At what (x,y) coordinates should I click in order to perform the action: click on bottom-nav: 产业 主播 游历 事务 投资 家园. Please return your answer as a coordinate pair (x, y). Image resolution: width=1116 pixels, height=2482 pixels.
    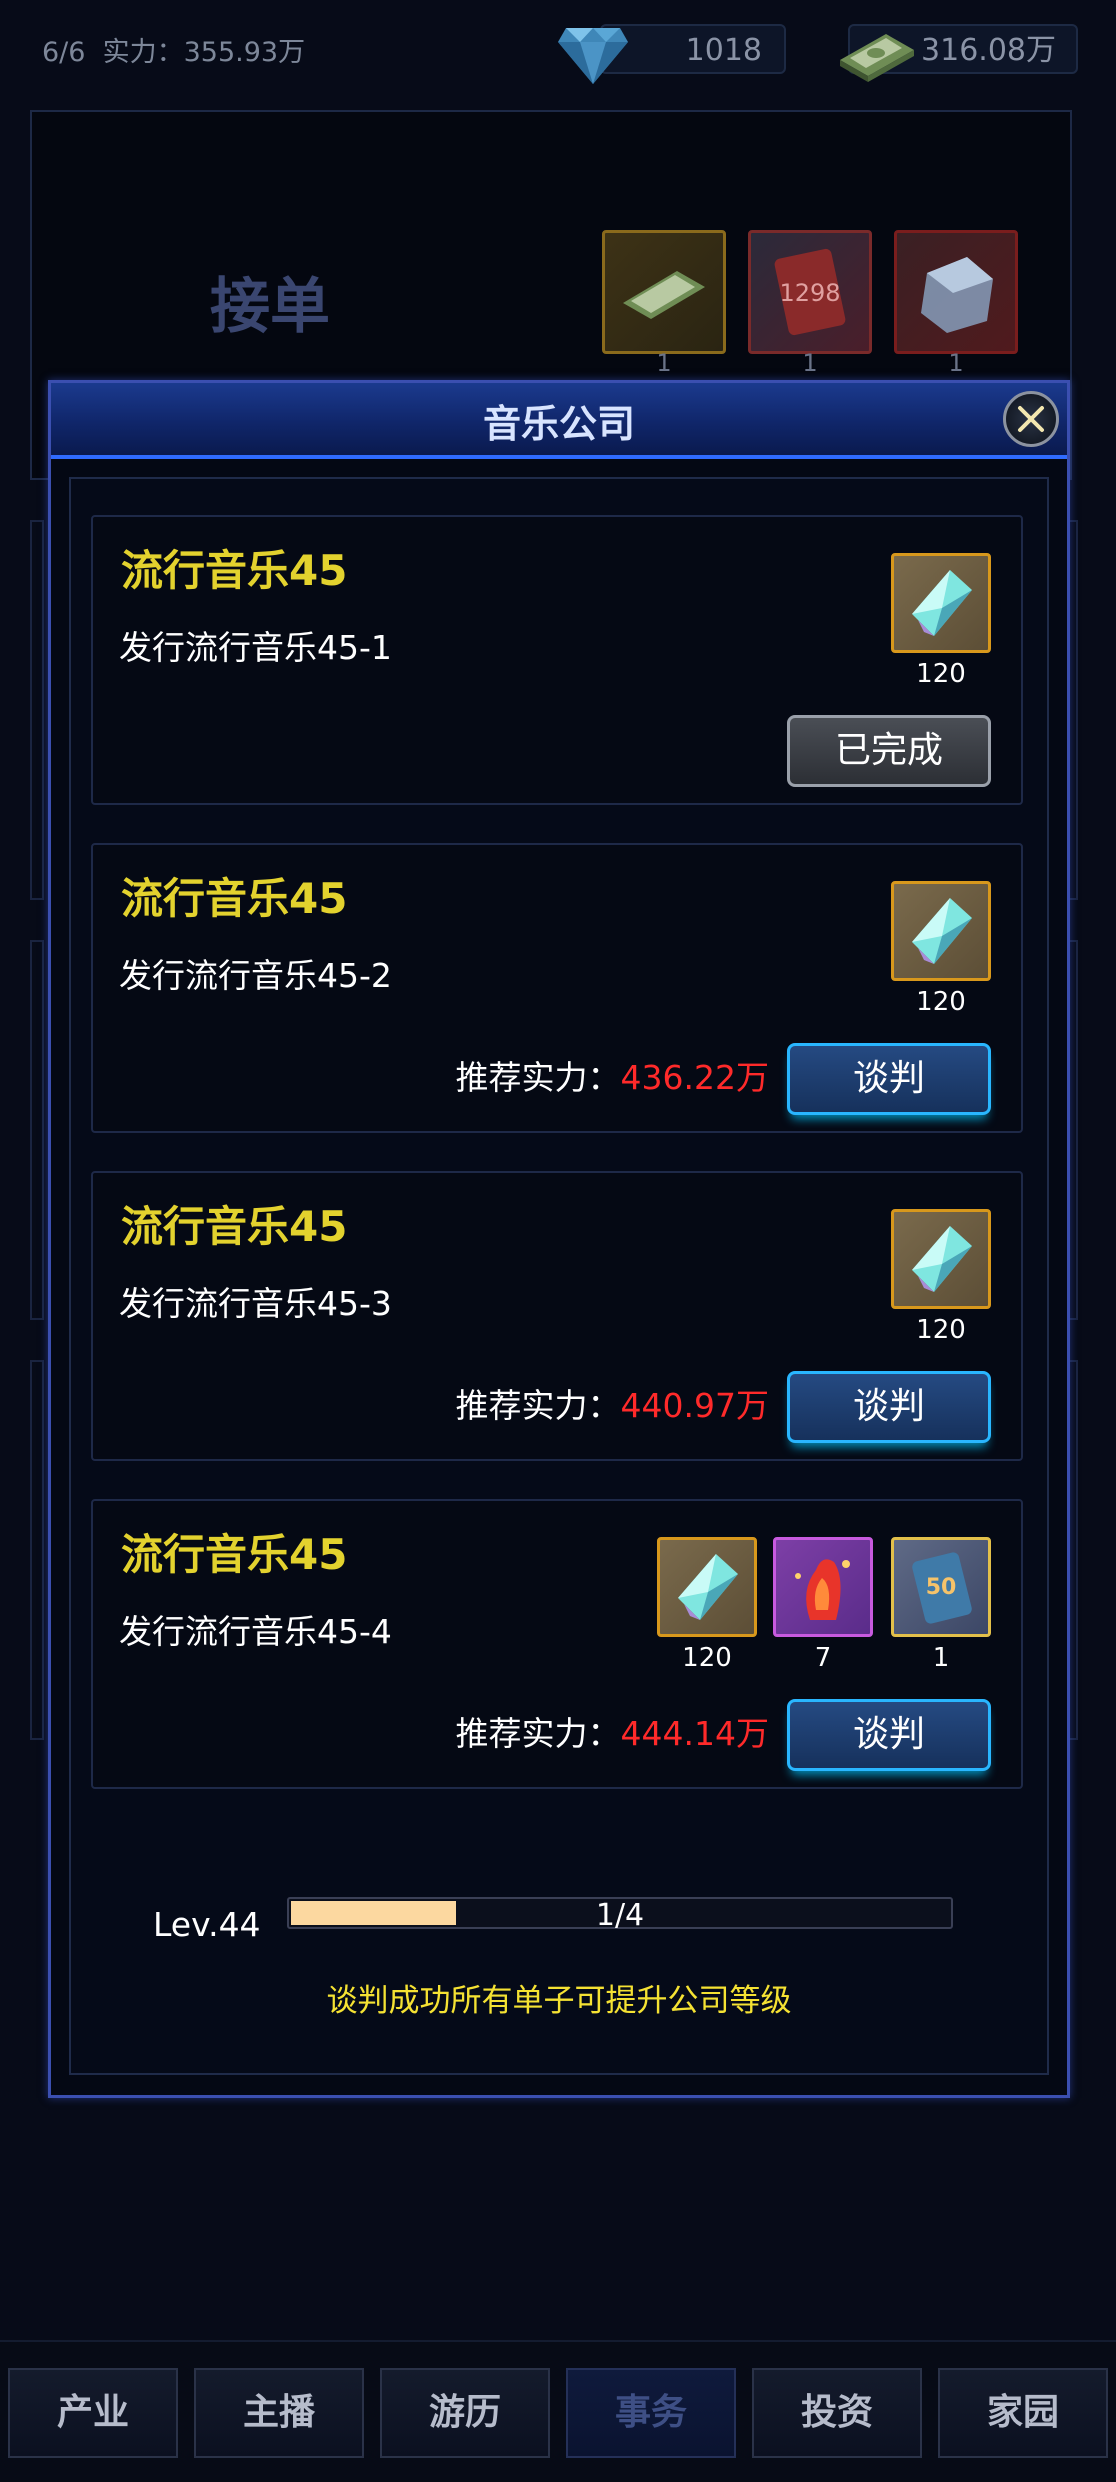
    Looking at the image, I should click on (558, 2411).